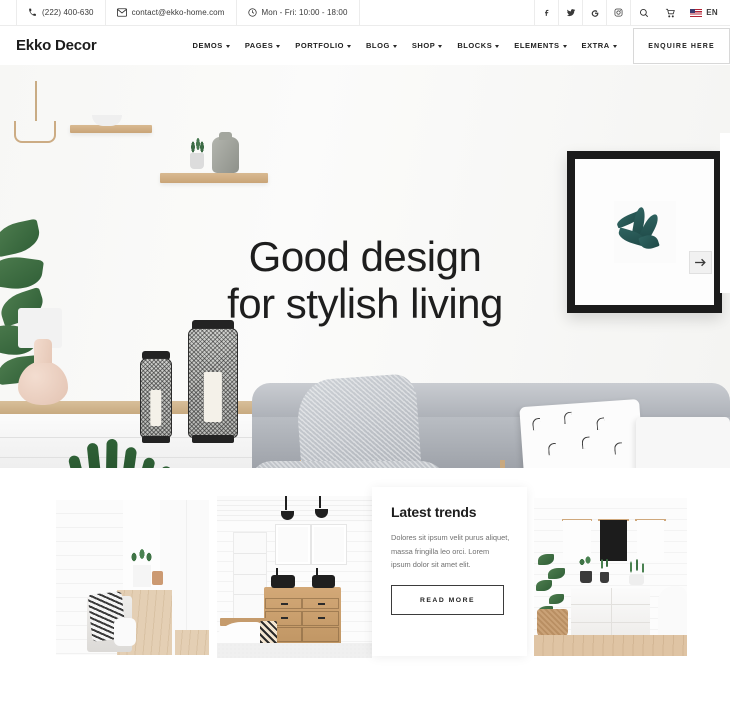  I want to click on nav-item-shop: SHOP, so click(427, 45).